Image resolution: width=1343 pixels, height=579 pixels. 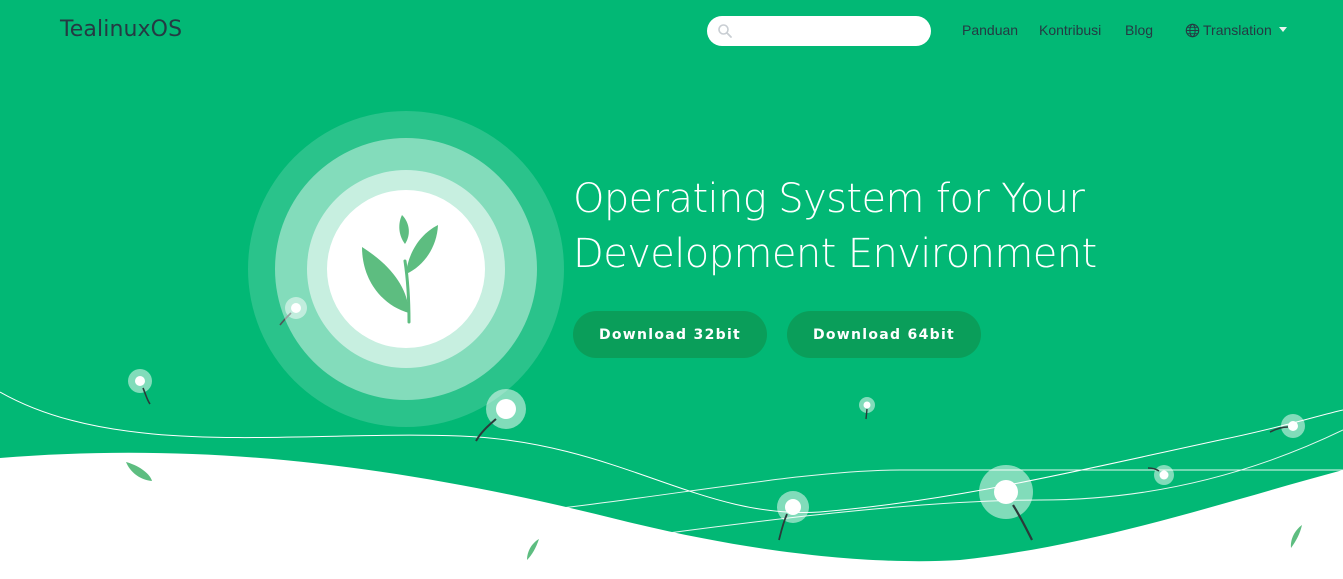 I want to click on search-input, so click(x=833, y=32).